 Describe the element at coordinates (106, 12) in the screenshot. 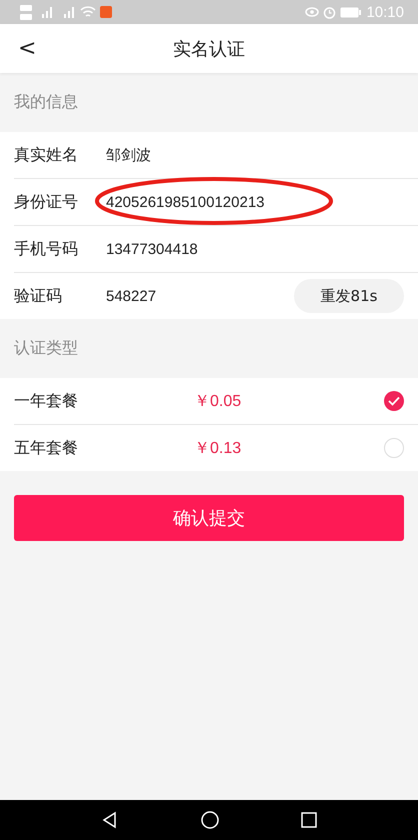

I see `app-icon` at that location.